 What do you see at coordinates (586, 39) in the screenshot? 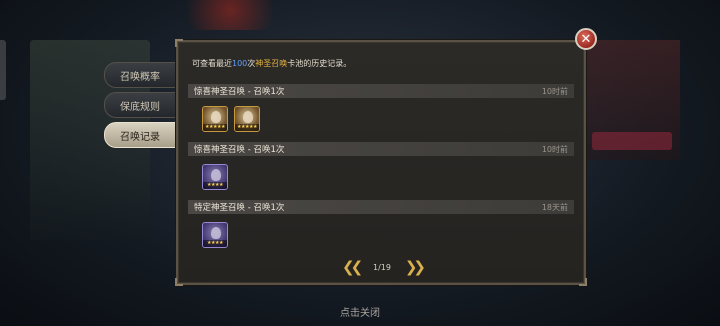
I see `close-icon: ✕` at bounding box center [586, 39].